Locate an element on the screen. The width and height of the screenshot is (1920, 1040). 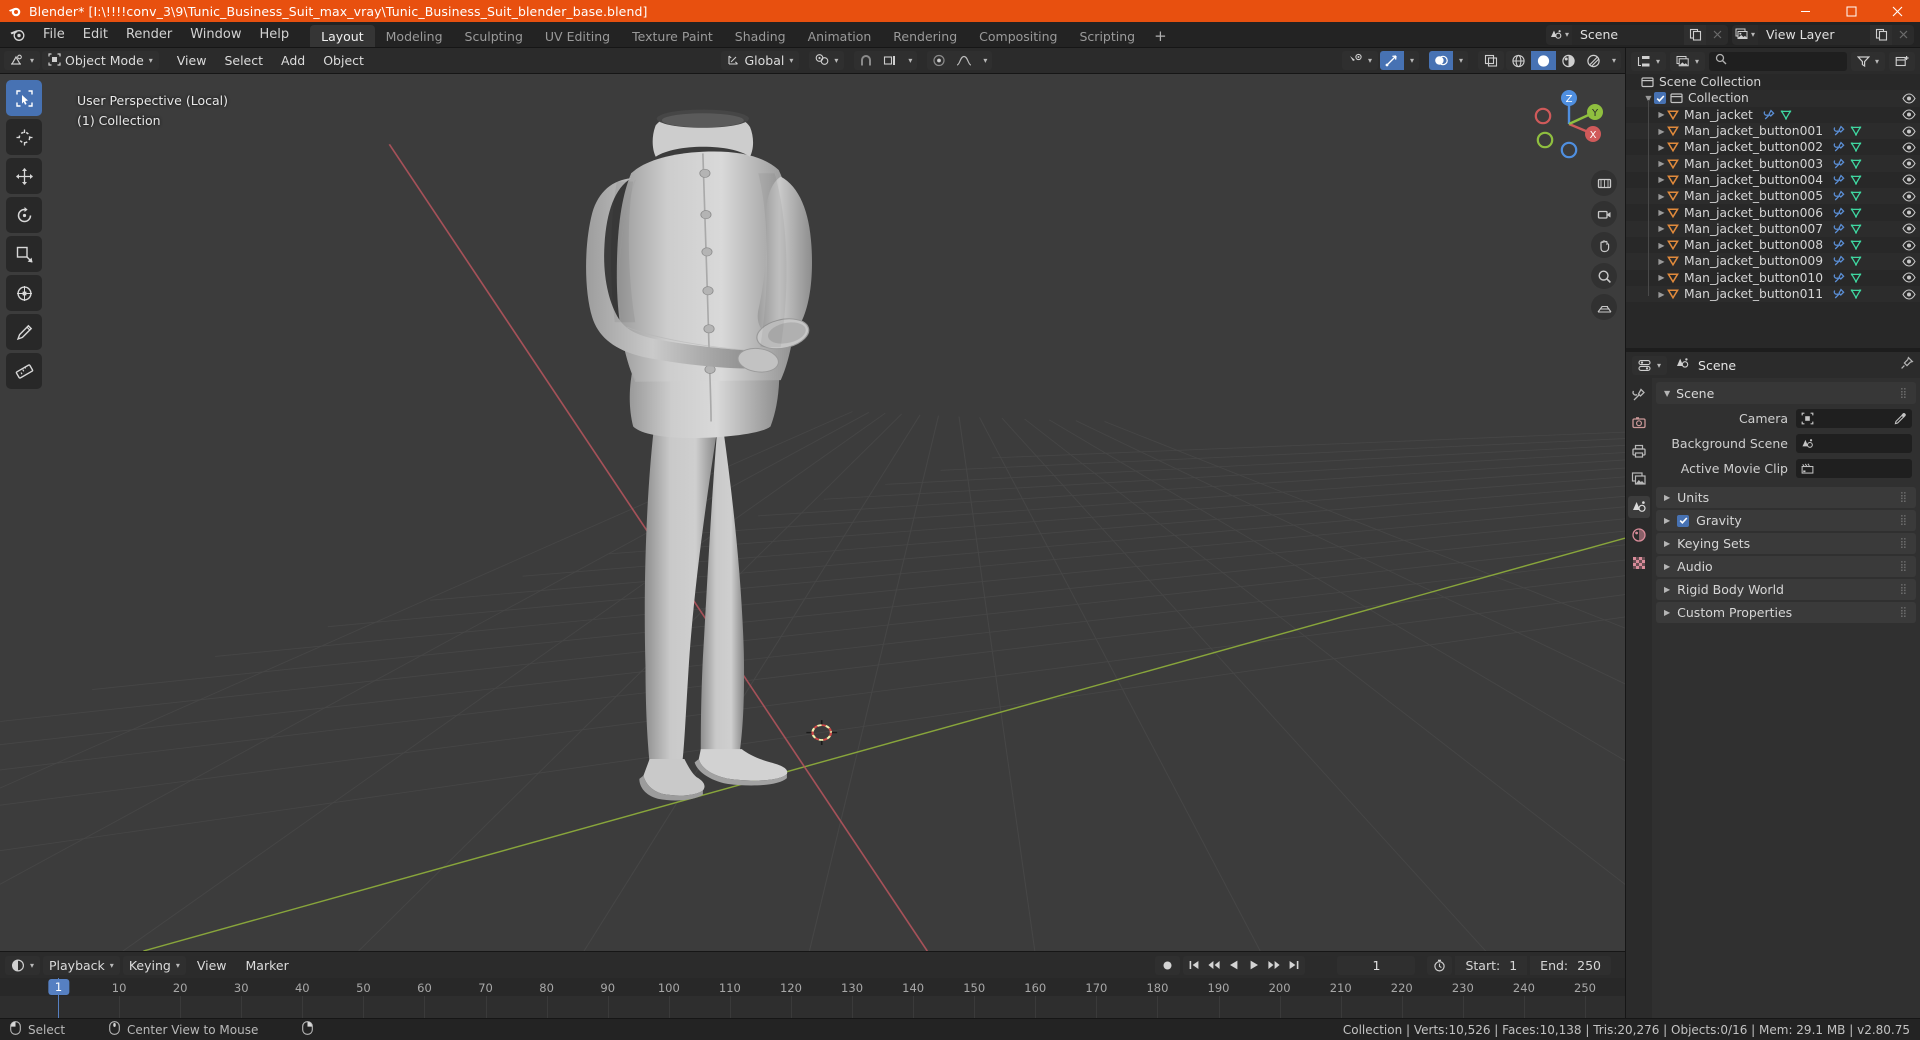
unlink-scene-icon is located at coordinates (1717, 34).